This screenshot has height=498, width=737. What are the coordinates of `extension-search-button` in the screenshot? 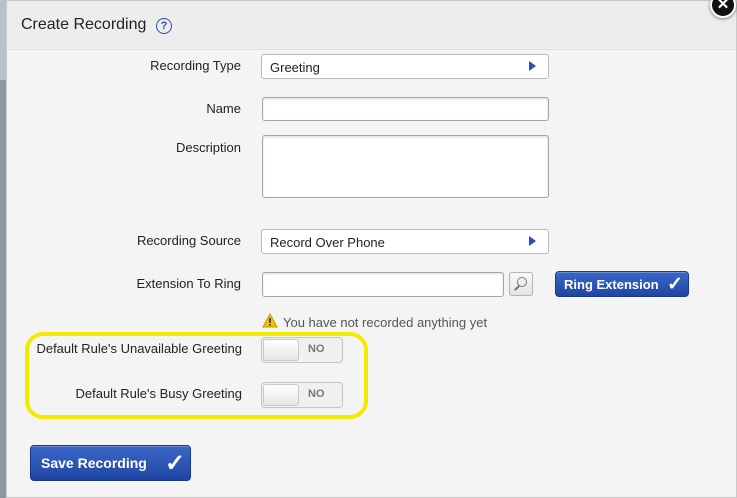 It's located at (521, 284).